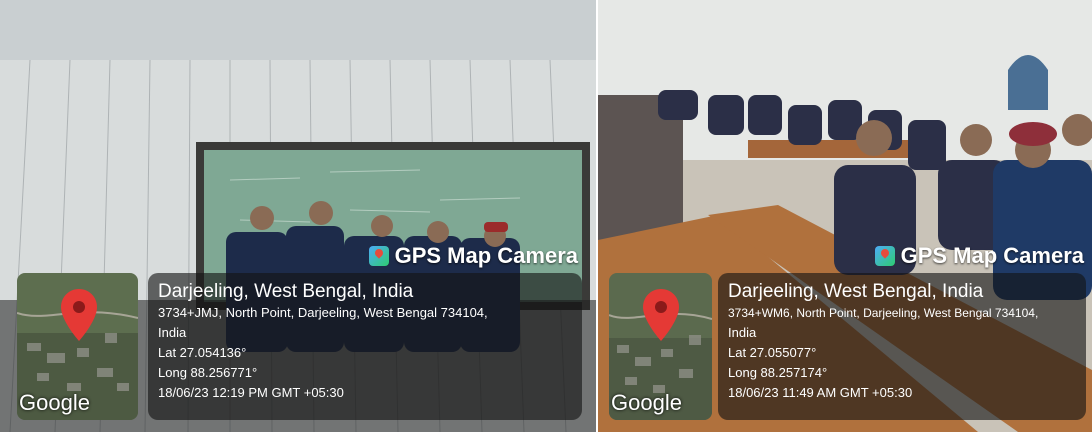 Image resolution: width=1092 pixels, height=432 pixels. I want to click on longitude: Long 88.257174°, so click(778, 372).